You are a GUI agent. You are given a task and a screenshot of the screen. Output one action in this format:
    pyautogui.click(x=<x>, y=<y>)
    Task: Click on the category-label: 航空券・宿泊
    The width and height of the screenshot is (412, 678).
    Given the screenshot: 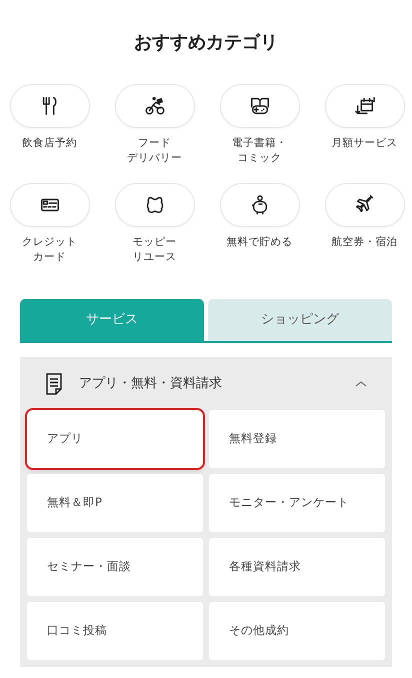 What is the action you would take?
    pyautogui.click(x=365, y=242)
    